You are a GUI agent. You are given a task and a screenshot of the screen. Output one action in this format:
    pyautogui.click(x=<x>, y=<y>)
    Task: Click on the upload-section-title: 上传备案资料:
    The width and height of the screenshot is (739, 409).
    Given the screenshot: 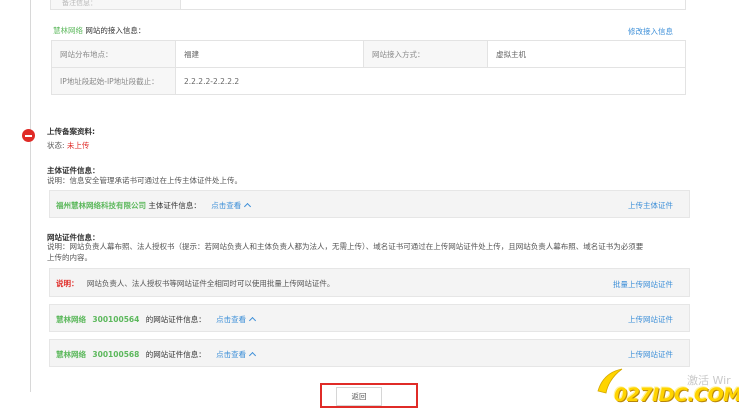 What is the action you would take?
    pyautogui.click(x=71, y=131)
    